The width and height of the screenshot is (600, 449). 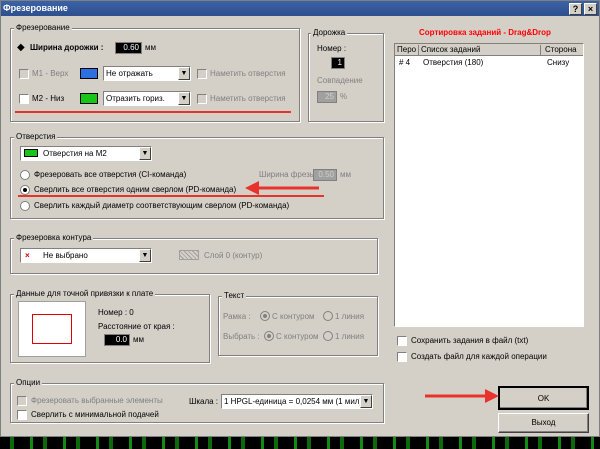 I want to click on holes-layer-value: Отверстия на M2, so click(x=75, y=153).